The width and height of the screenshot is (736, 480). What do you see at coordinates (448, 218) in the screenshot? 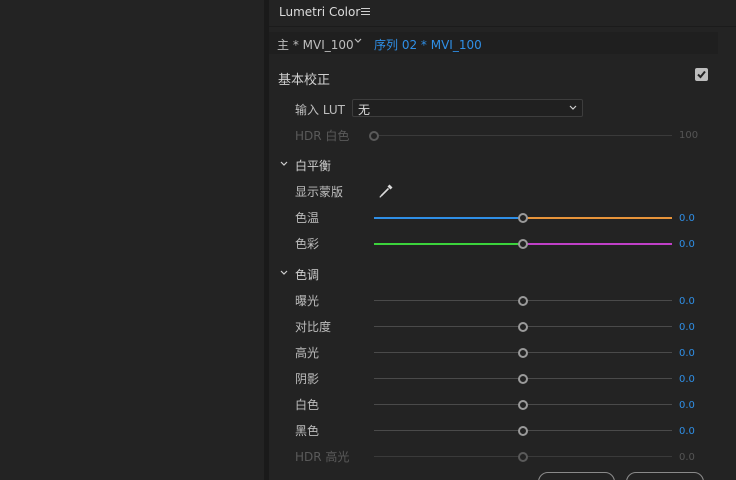
I see `temperature-cool-segment` at bounding box center [448, 218].